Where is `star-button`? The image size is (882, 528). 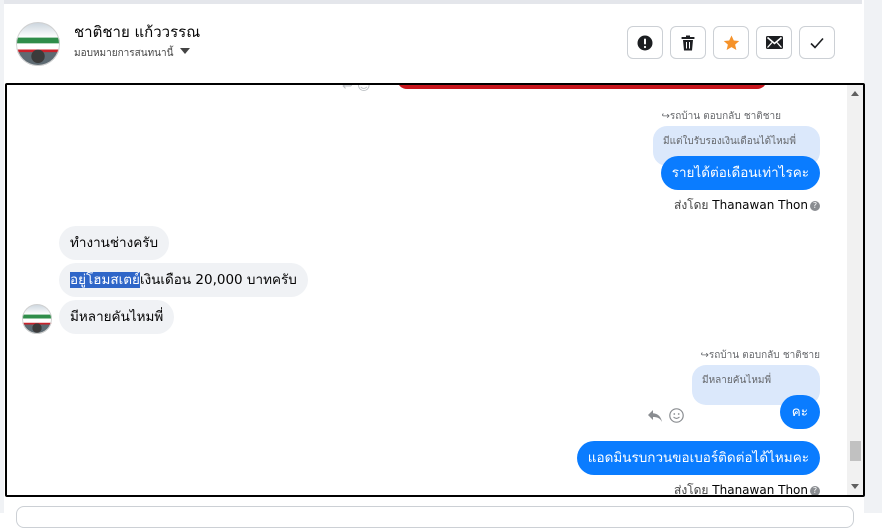 star-button is located at coordinates (731, 42).